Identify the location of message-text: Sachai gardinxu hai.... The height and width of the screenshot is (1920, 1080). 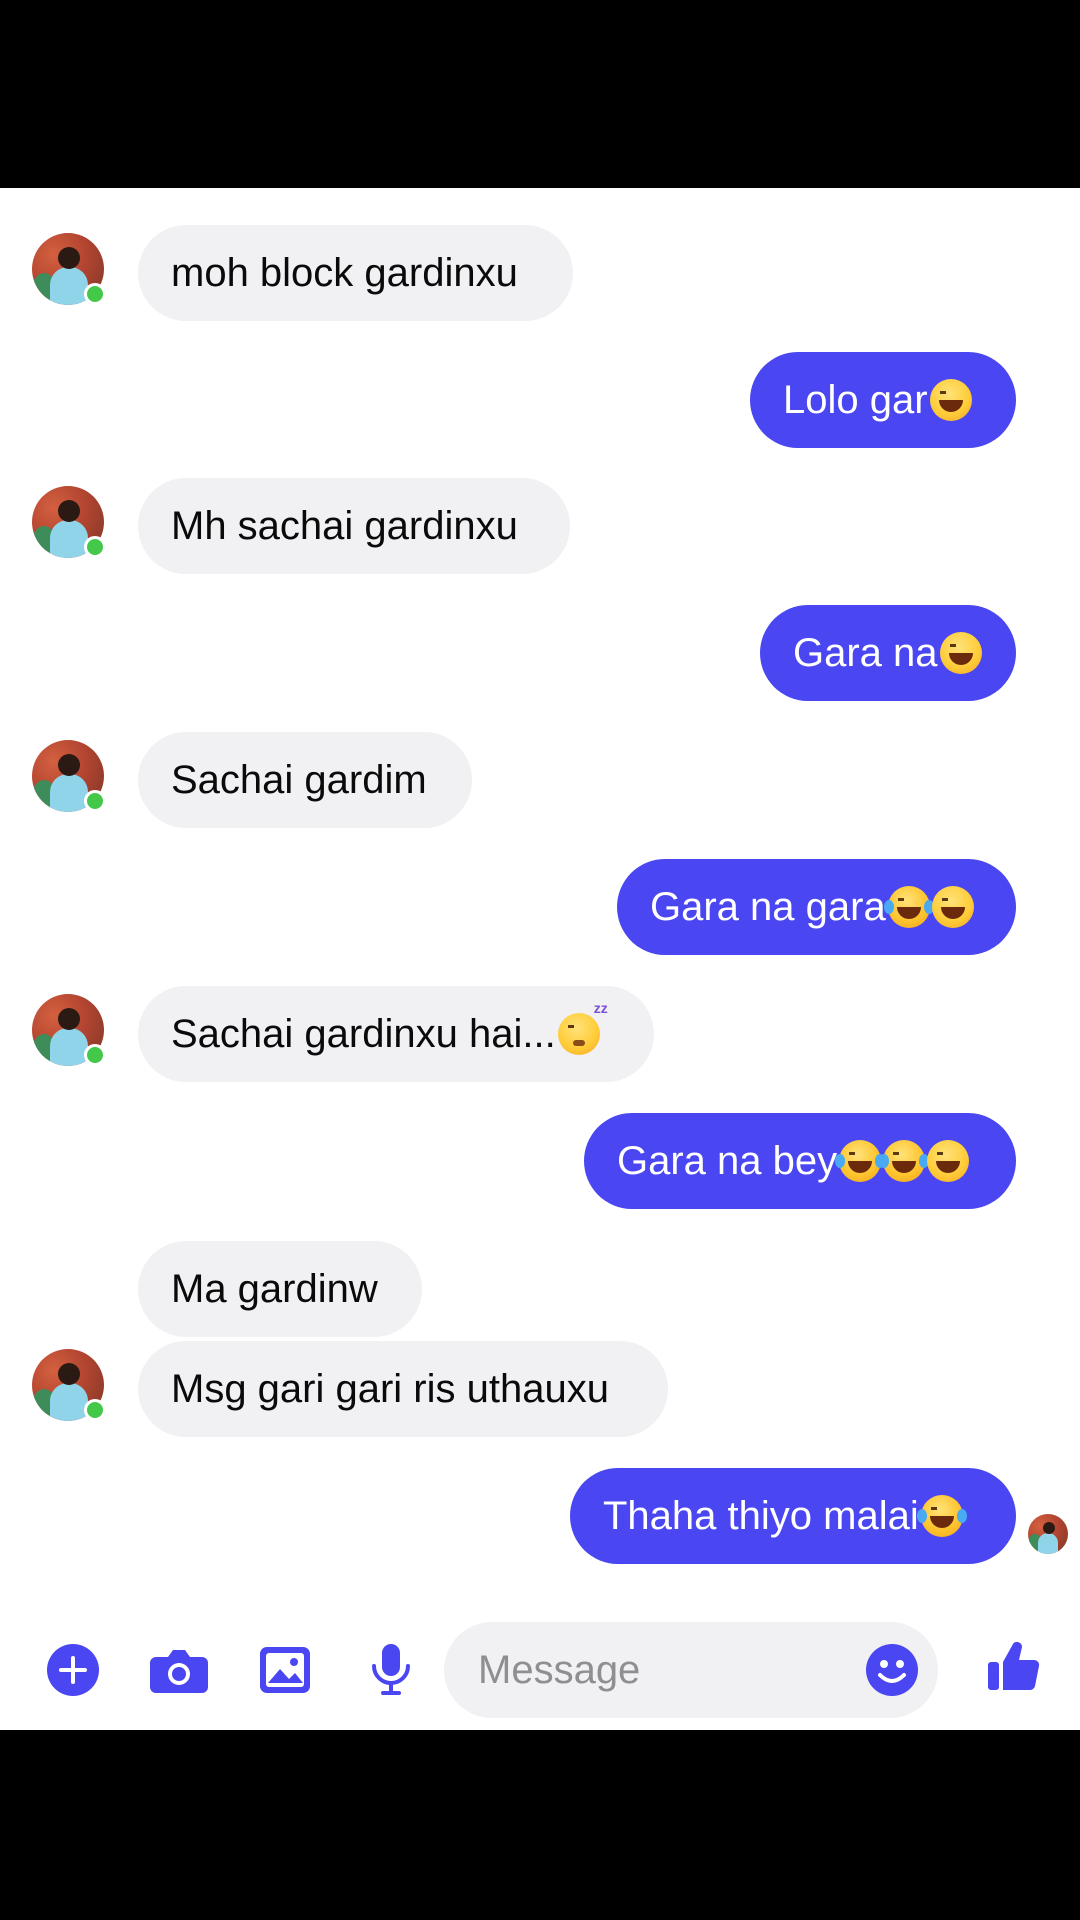
(363, 1034).